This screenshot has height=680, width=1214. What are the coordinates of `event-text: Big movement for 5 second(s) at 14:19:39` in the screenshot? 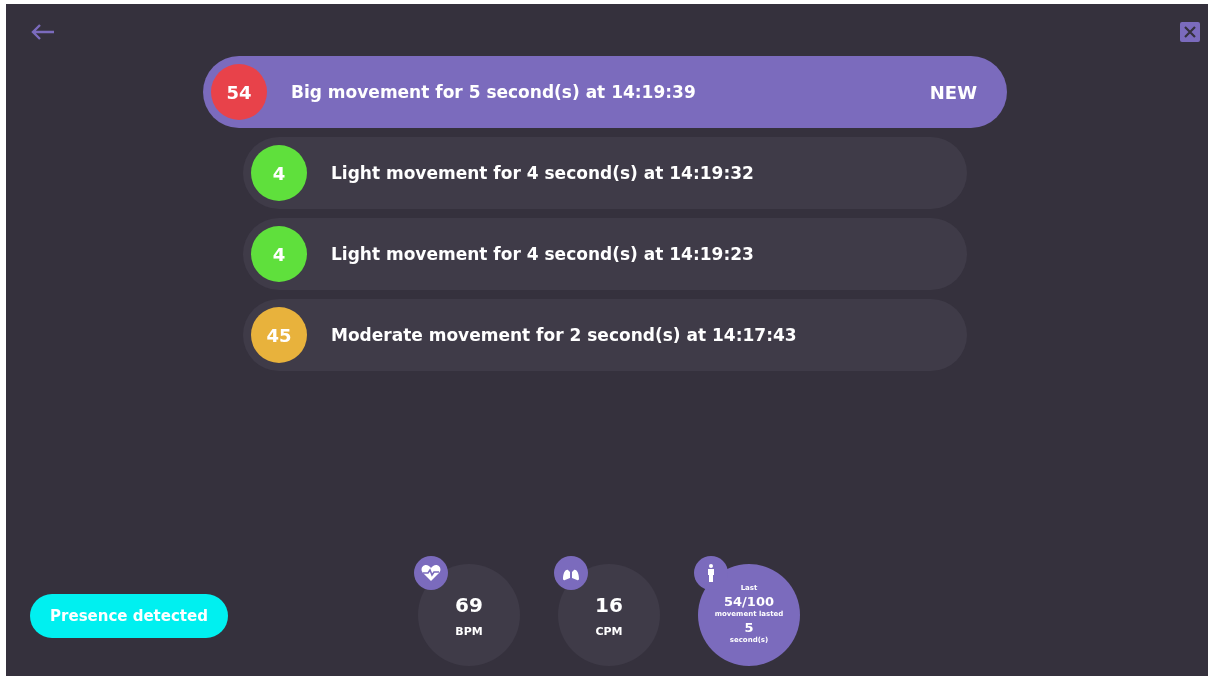 It's located at (494, 92).